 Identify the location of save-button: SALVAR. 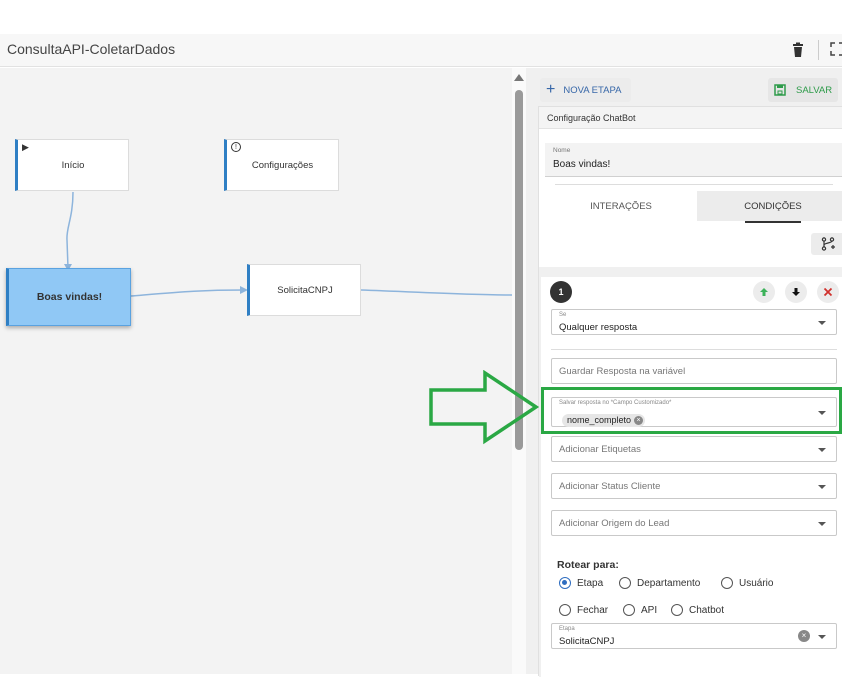
(803, 90).